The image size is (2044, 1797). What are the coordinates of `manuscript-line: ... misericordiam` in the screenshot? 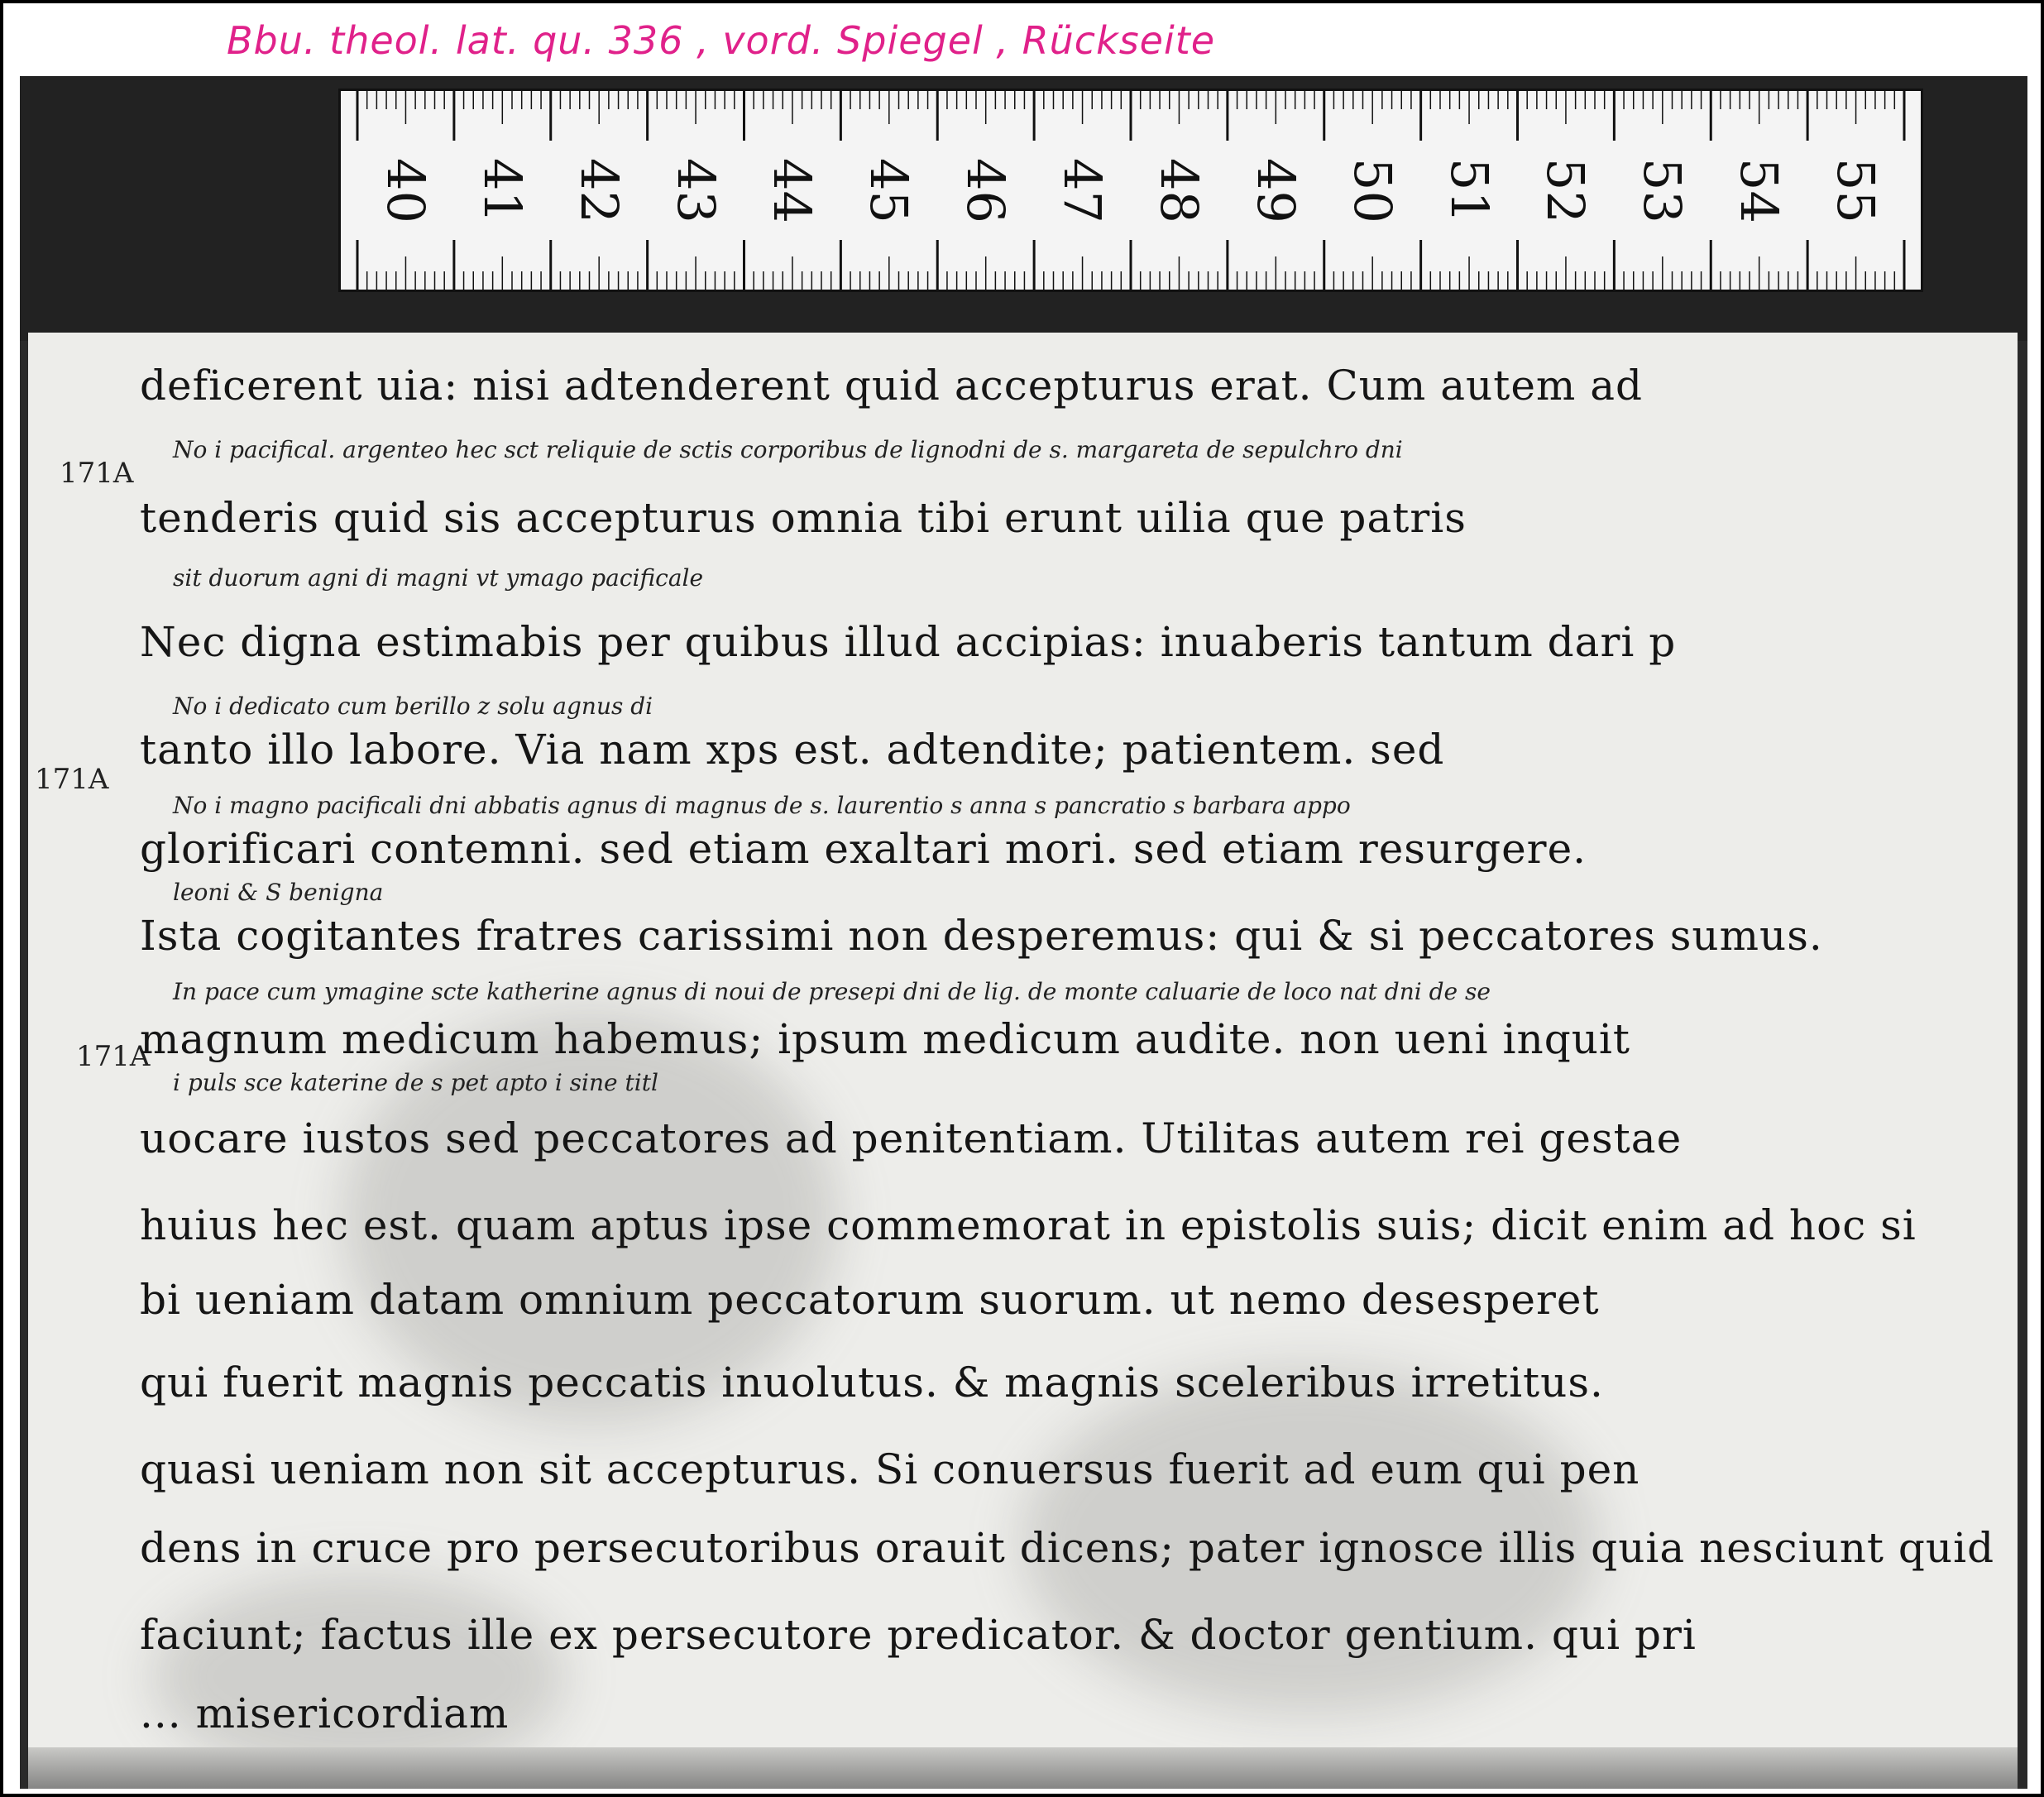 It's located at (325, 1713).